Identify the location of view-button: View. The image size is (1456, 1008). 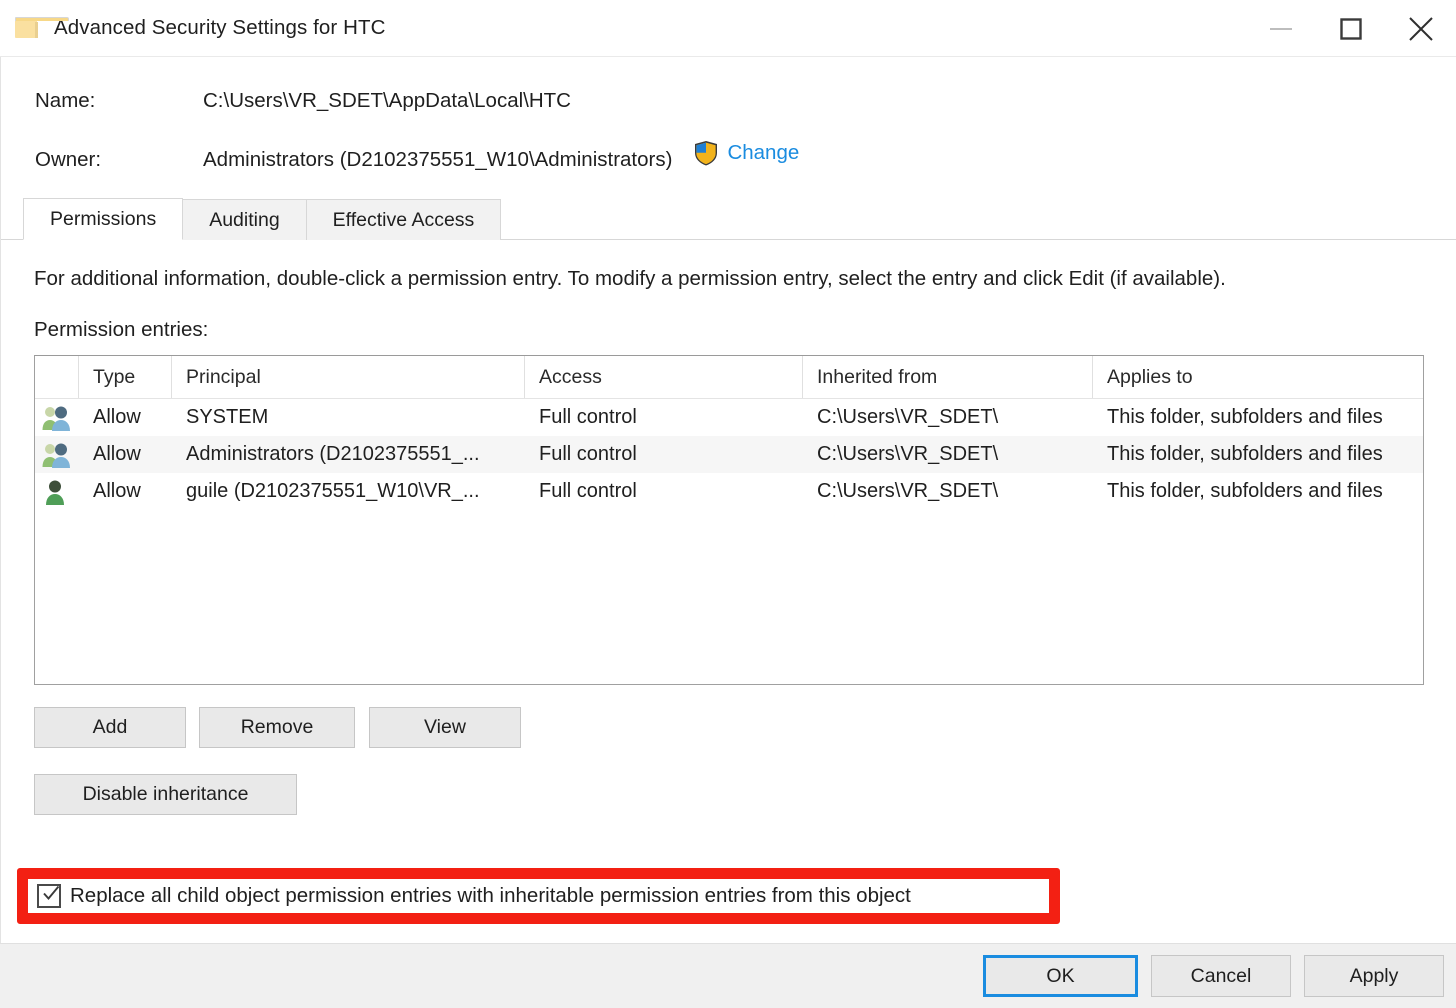
(445, 727).